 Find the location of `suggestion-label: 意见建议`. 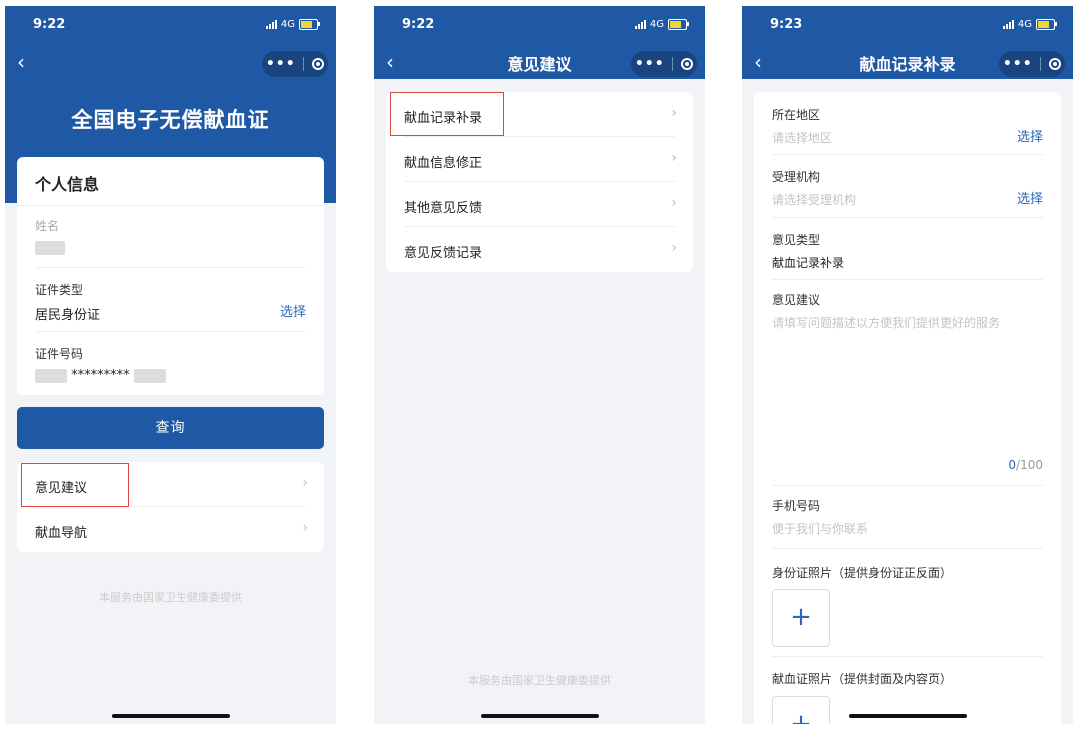

suggestion-label: 意见建议 is located at coordinates (796, 300).